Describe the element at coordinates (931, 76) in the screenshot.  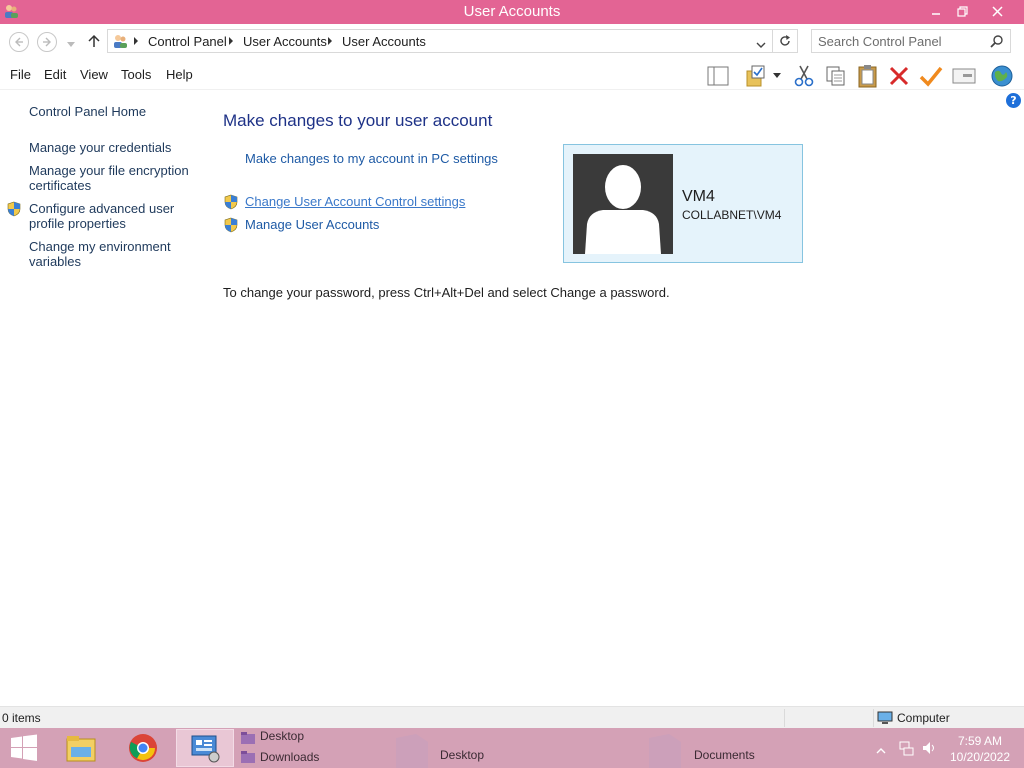
I see `checkmark-icon` at that location.